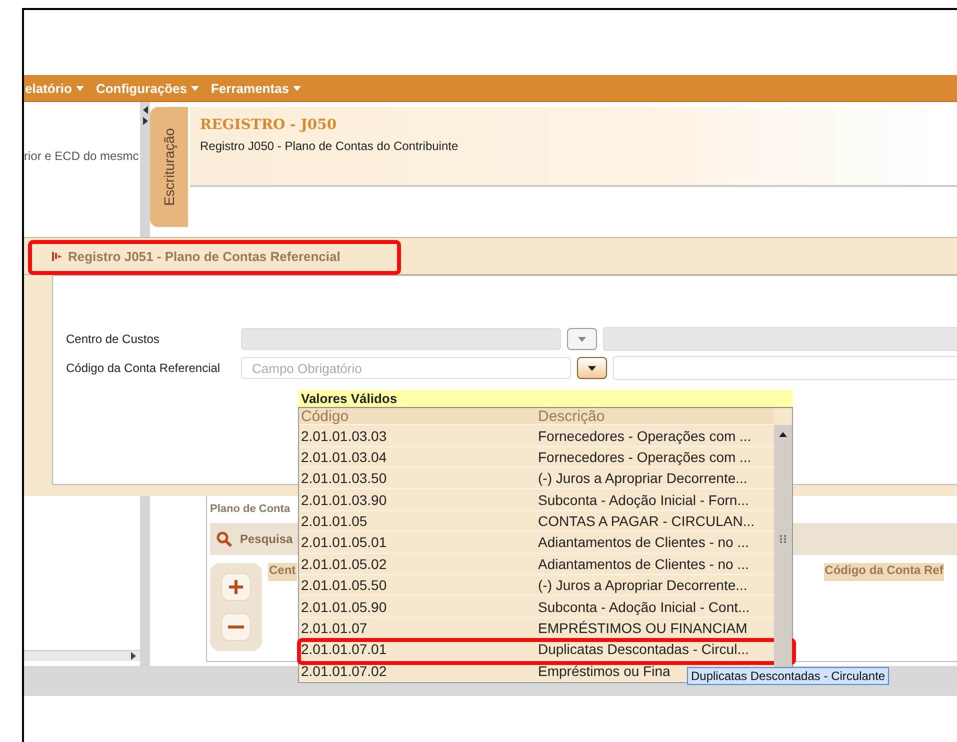 Image resolution: width=957 pixels, height=742 pixels. What do you see at coordinates (343, 564) in the screenshot?
I see `code-cell-text: 2.01.01.05.02` at bounding box center [343, 564].